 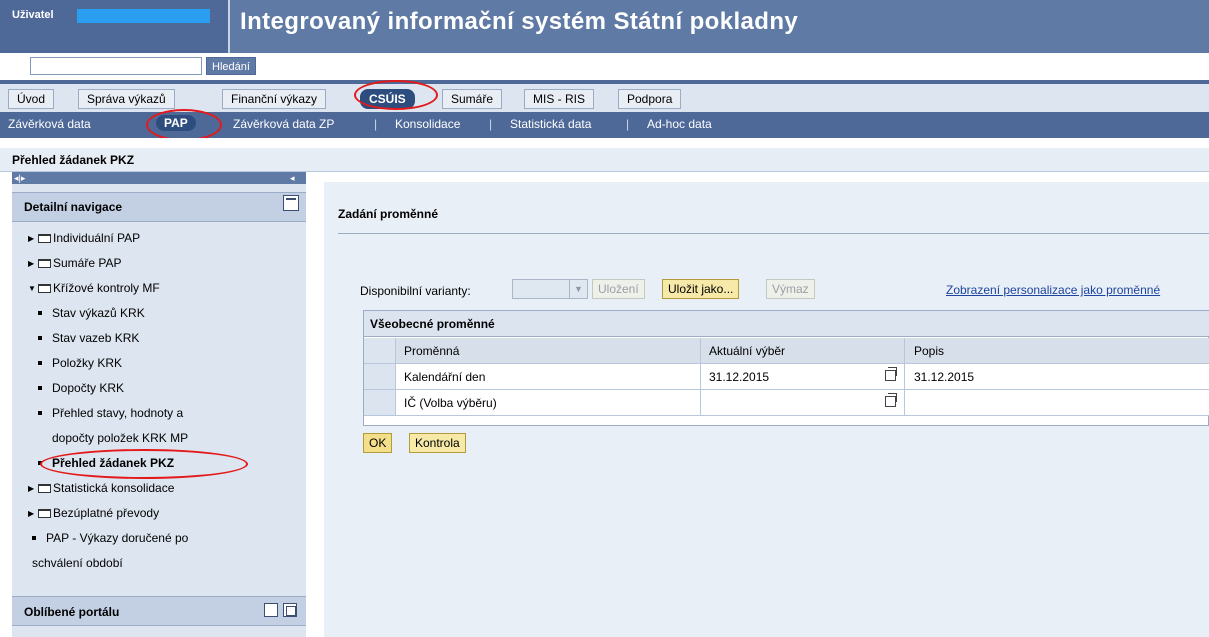 What do you see at coordinates (944, 377) in the screenshot?
I see `description-cell: 31.12.2015` at bounding box center [944, 377].